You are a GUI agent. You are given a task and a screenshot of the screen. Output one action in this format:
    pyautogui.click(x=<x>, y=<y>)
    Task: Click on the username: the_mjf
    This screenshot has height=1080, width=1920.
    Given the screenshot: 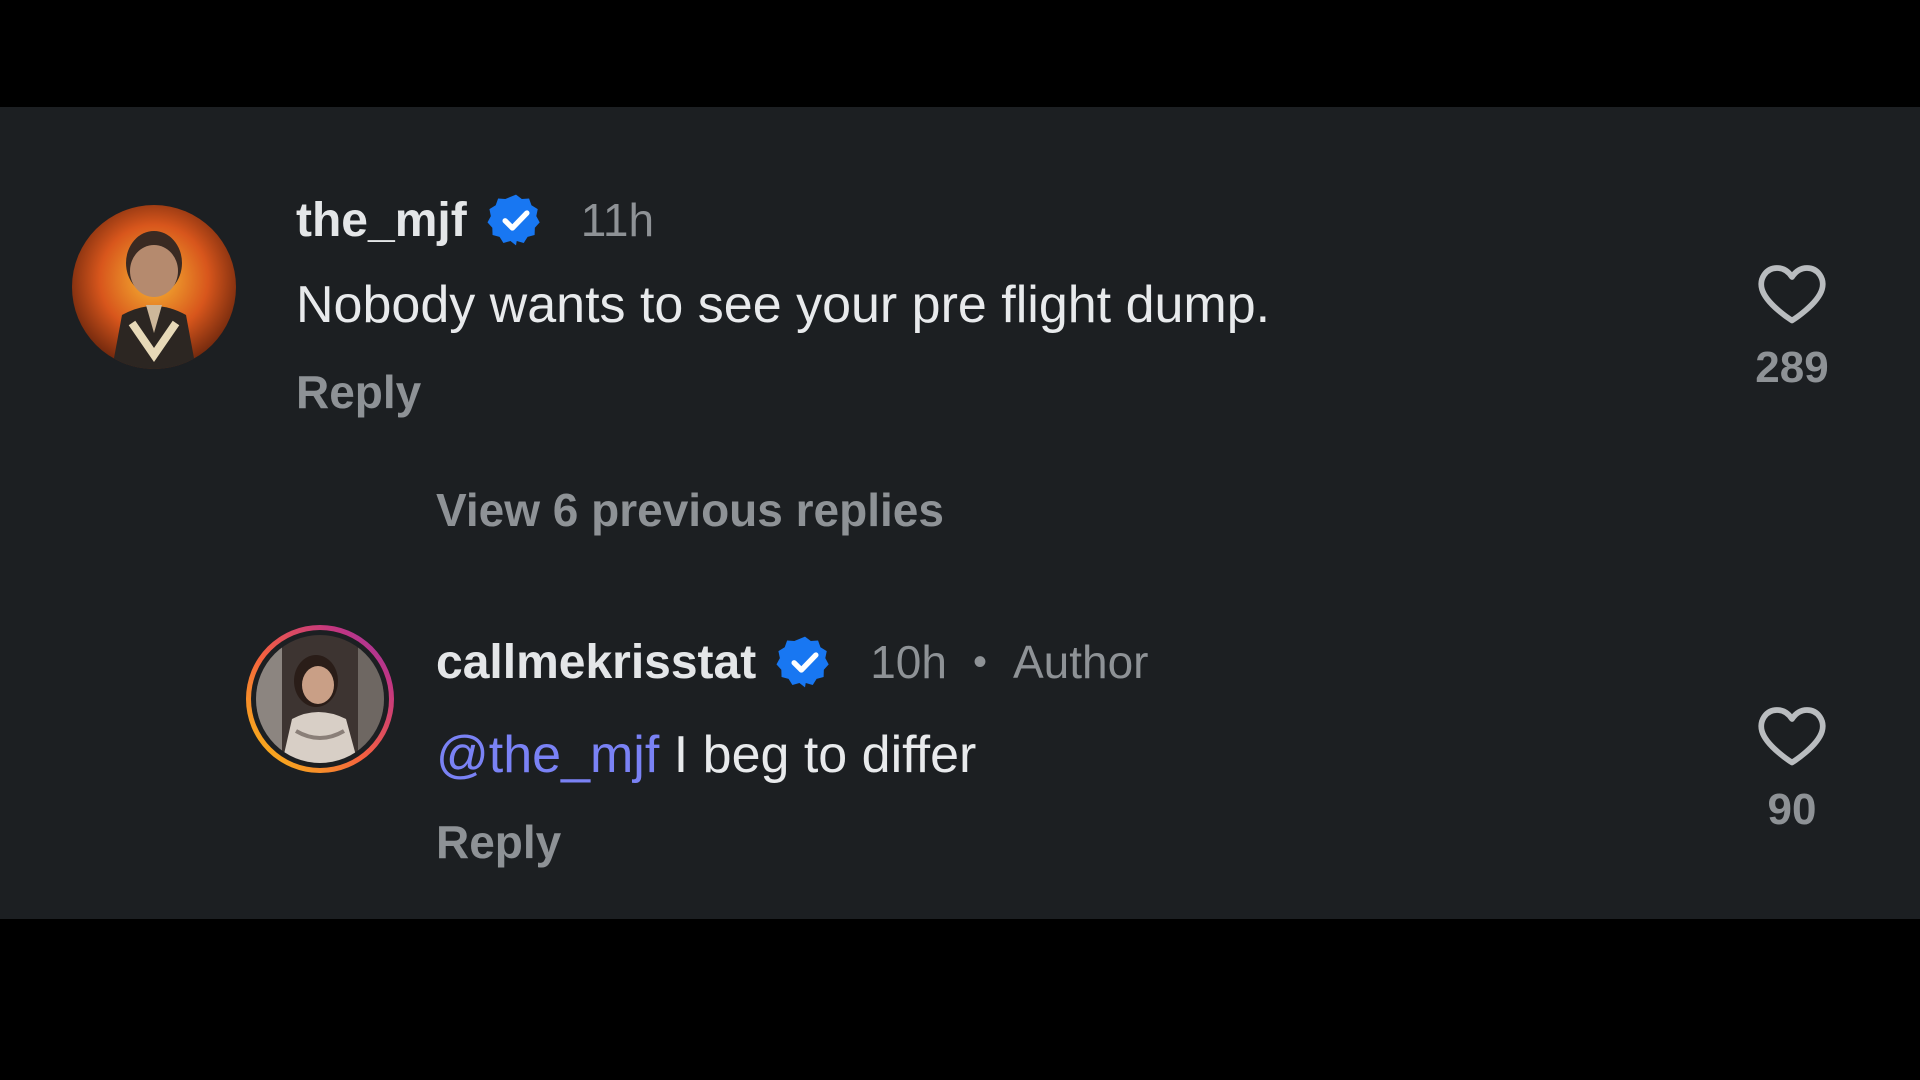 What is the action you would take?
    pyautogui.click(x=381, y=220)
    